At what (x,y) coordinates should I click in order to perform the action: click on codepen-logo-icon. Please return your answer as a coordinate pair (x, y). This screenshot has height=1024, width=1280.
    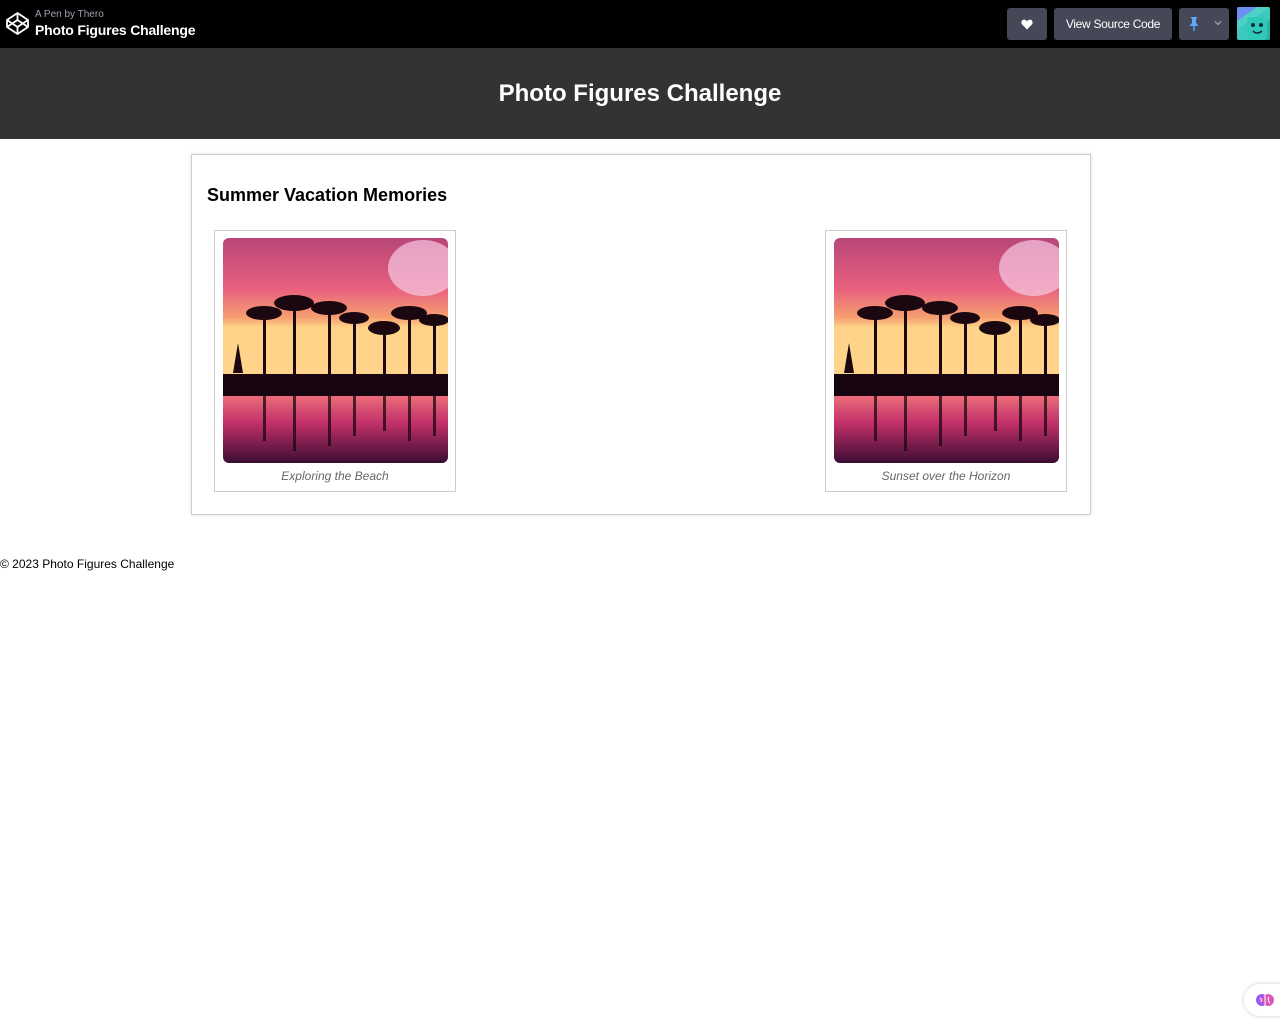
    Looking at the image, I should click on (17, 23).